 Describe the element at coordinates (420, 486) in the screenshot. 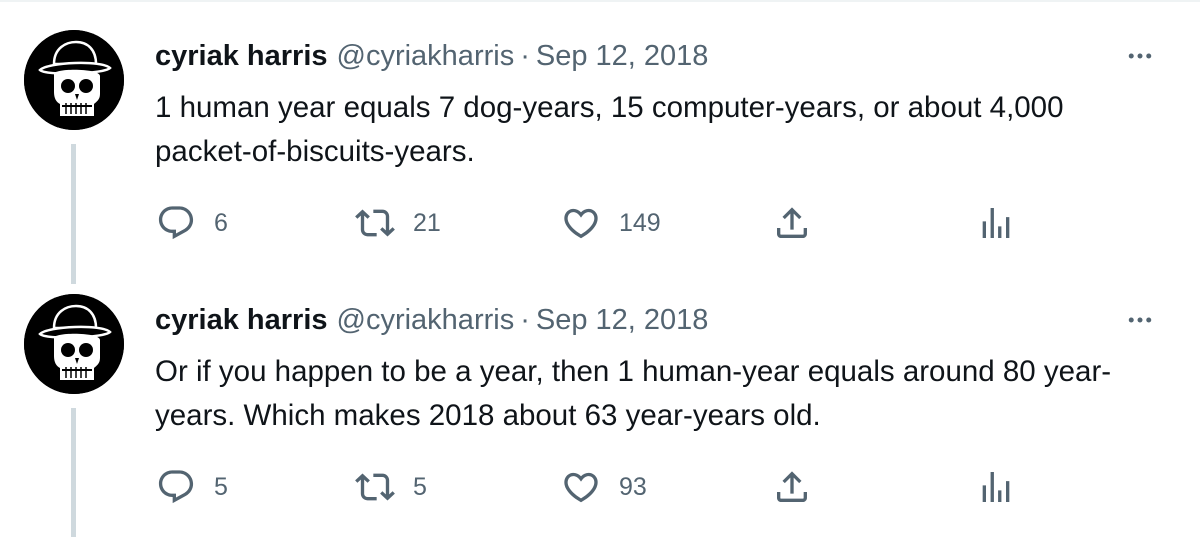

I see `retweet-count: 5` at that location.